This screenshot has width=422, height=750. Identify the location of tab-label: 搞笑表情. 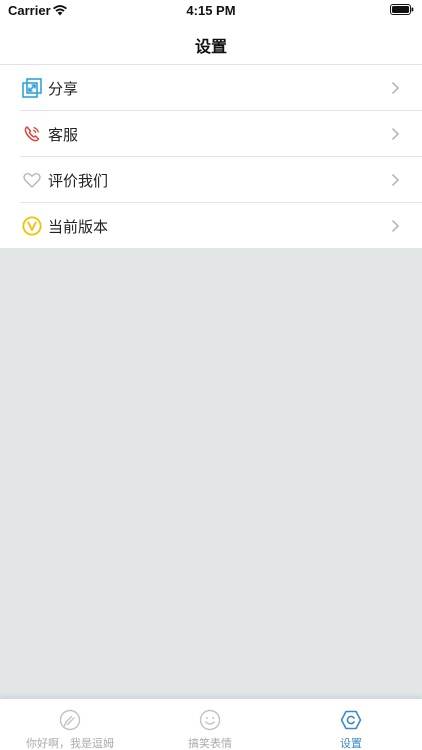
(210, 743).